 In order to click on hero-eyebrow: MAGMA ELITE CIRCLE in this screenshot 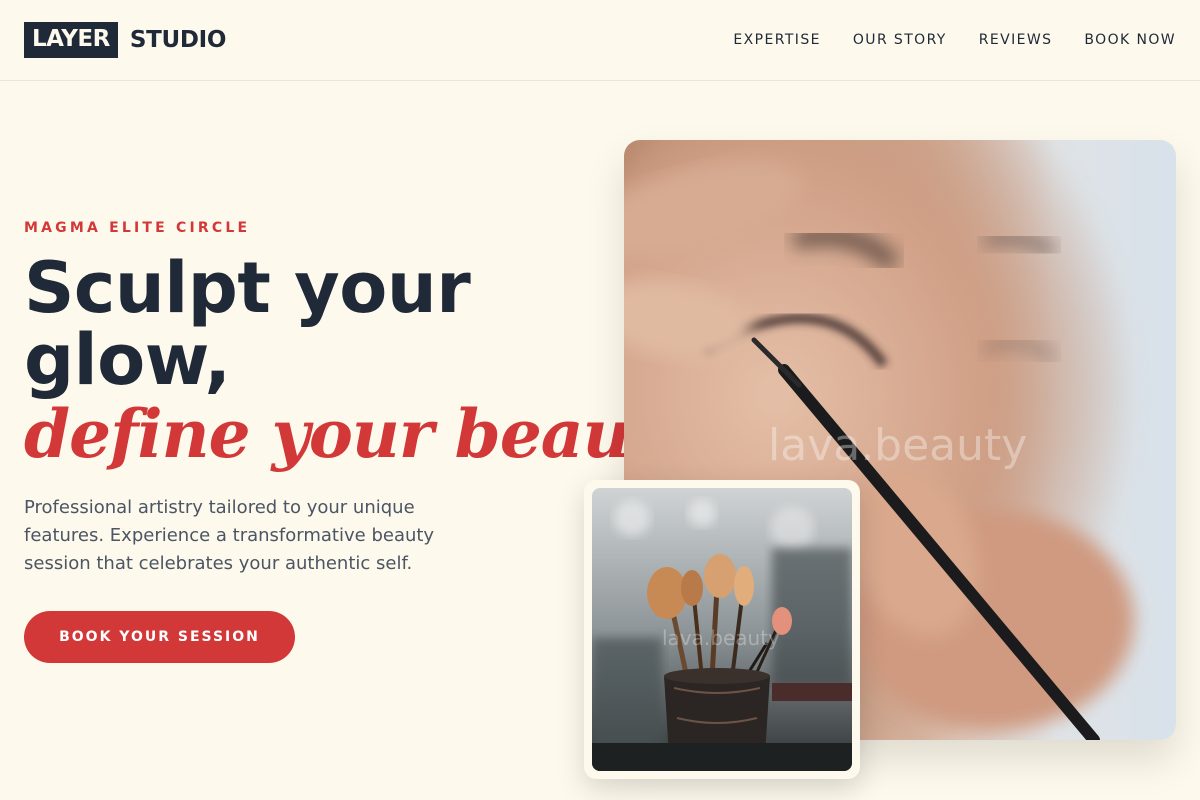, I will do `click(137, 228)`.